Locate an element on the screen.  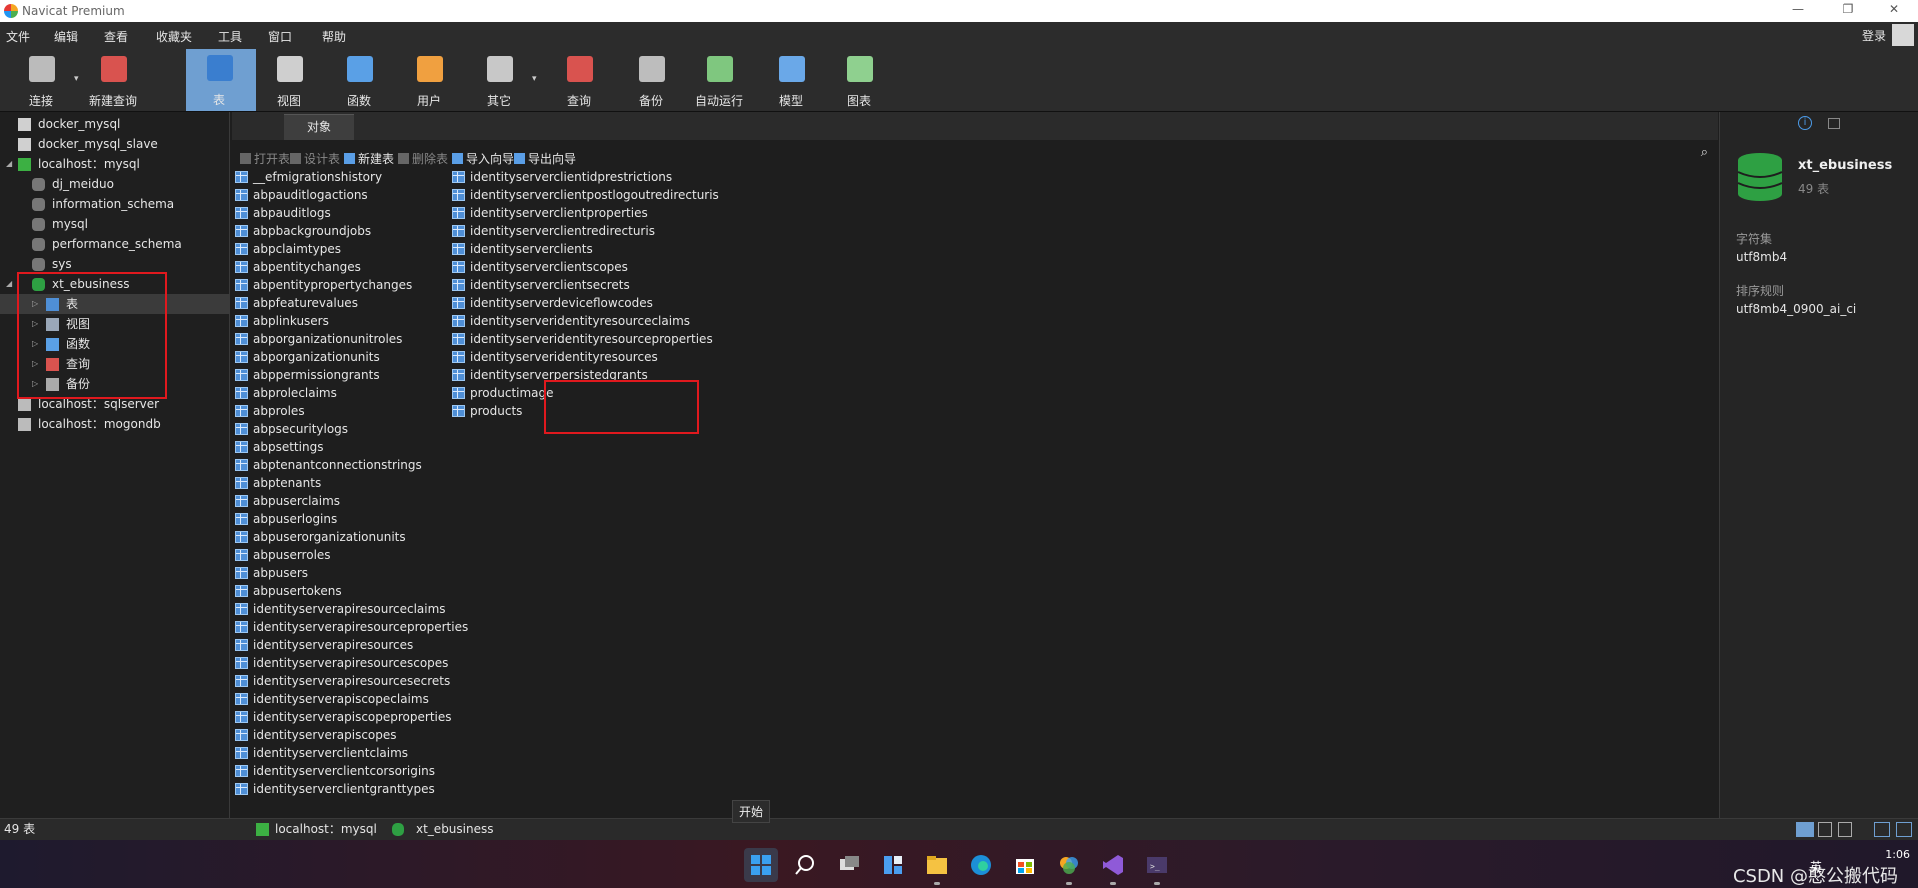
tree-item: docker_mysql is located at coordinates (115, 124).